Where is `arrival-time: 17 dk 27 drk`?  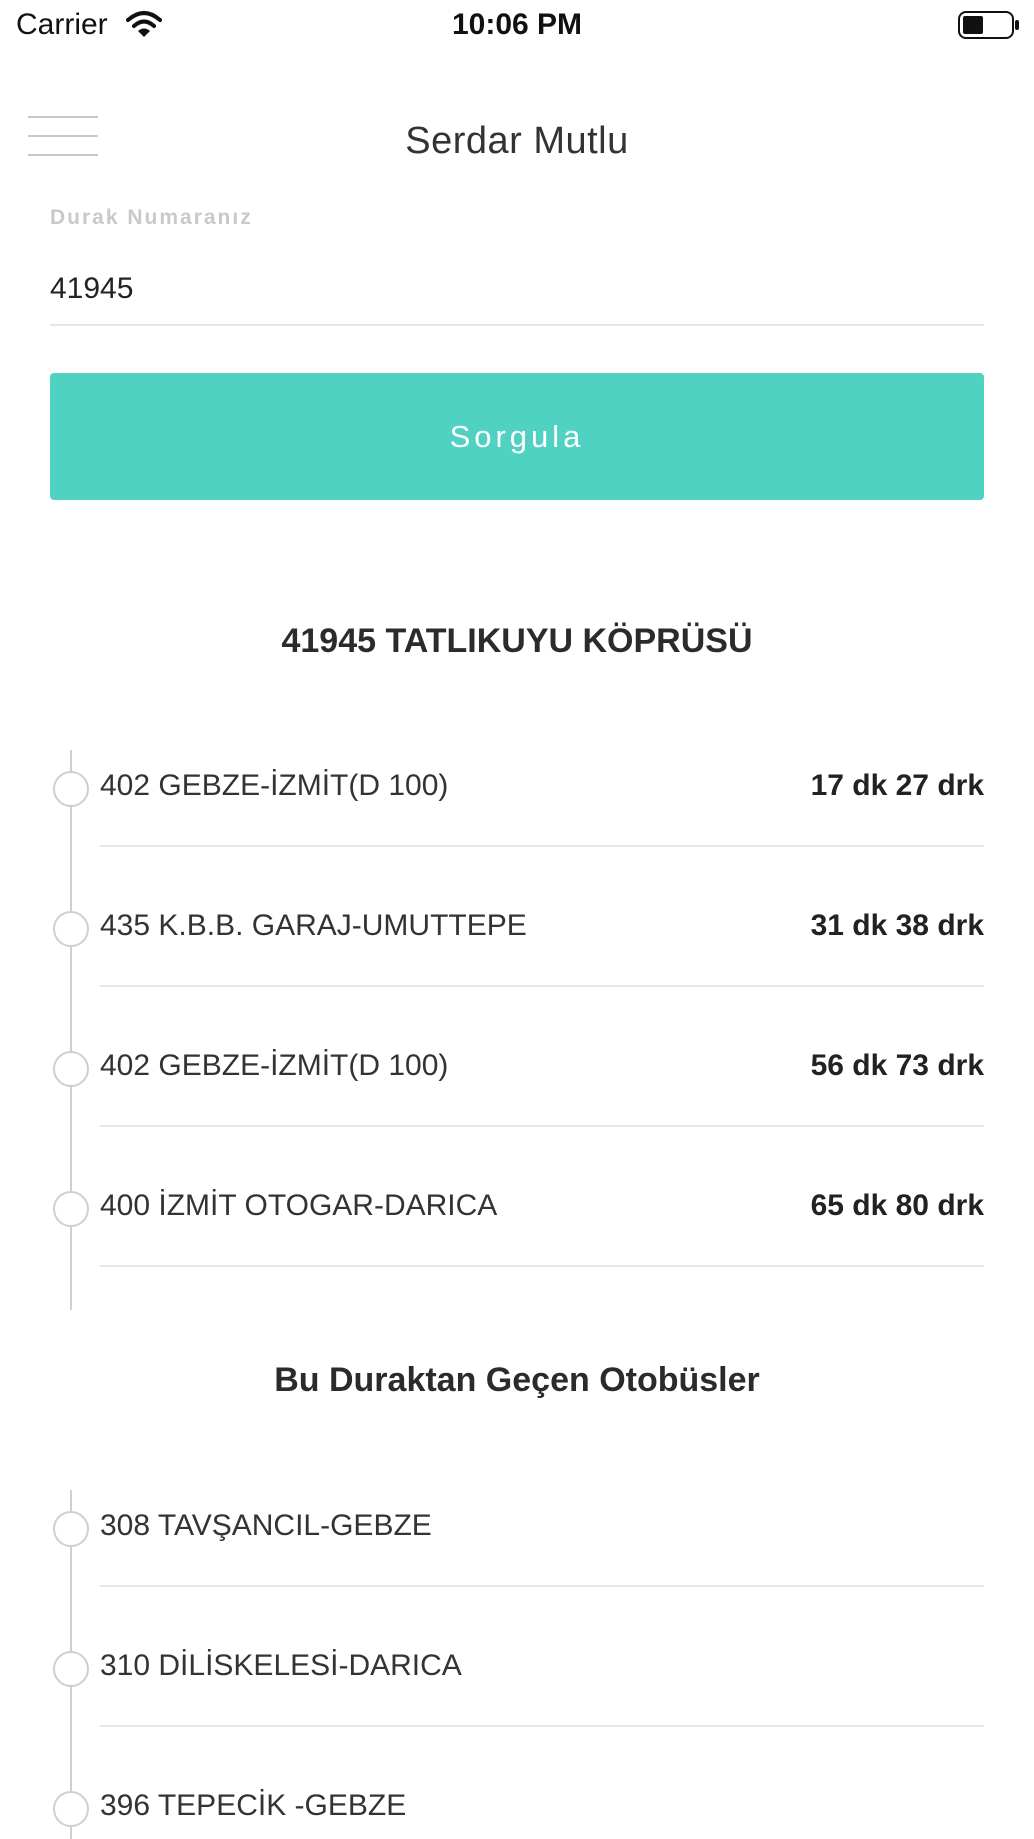
arrival-time: 17 dk 27 drk is located at coordinates (897, 785).